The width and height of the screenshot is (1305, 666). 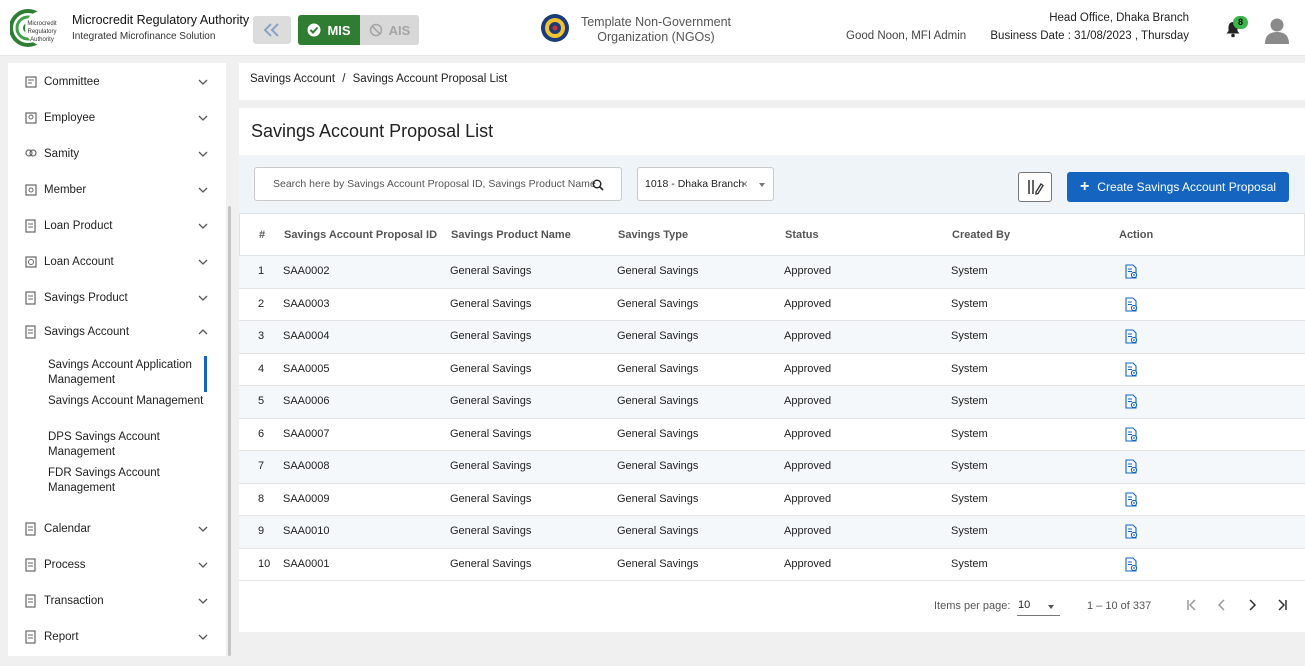 What do you see at coordinates (113, 298) in the screenshot?
I see `sidebar-item-savings-product: Savings Product` at bounding box center [113, 298].